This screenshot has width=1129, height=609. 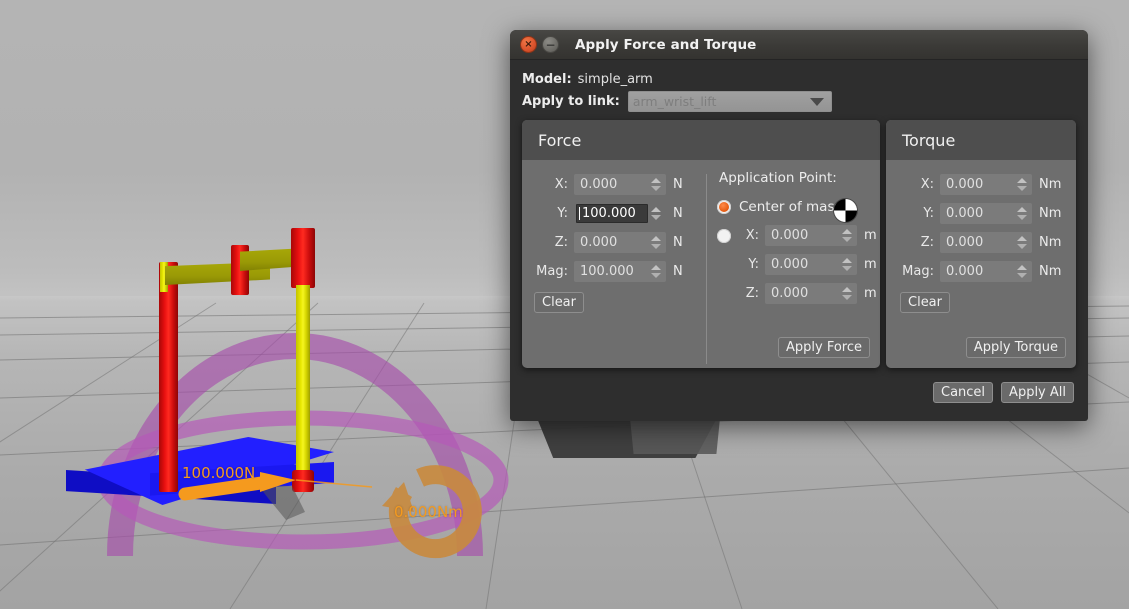 What do you see at coordinates (790, 235) in the screenshot?
I see `ap-x-value: 0.000` at bounding box center [790, 235].